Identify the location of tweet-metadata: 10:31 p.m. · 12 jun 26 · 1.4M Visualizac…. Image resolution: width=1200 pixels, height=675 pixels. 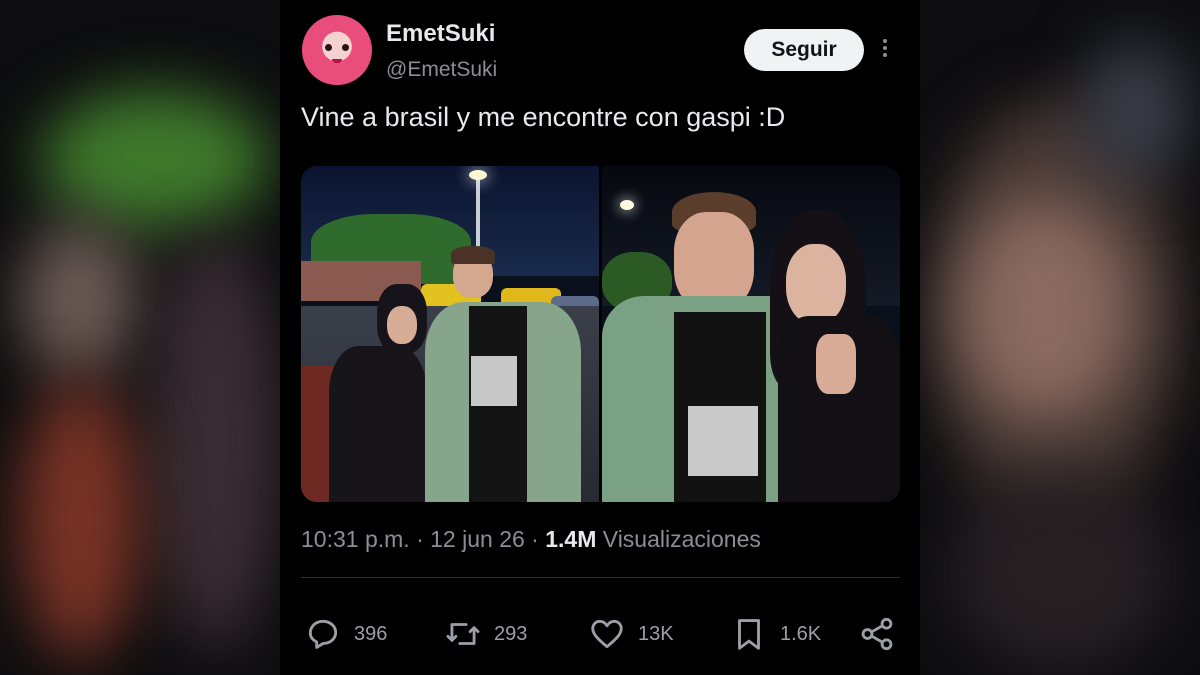
(531, 539).